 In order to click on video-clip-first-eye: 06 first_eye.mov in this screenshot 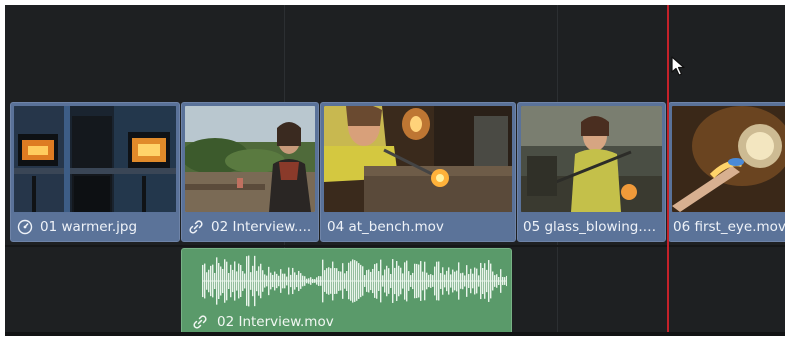, I will do `click(726, 172)`.